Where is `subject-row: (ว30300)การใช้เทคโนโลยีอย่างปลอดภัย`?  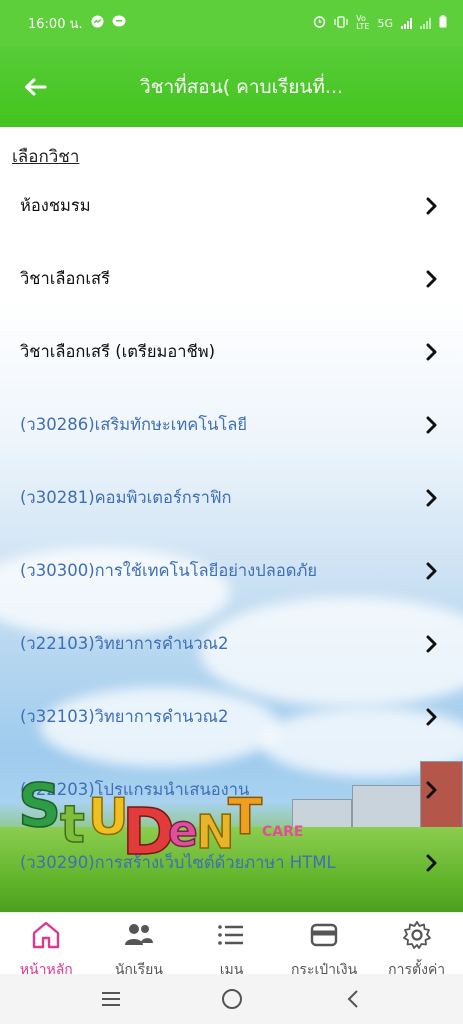 subject-row: (ว30300)การใช้เทคโนโลยีอย่างปลอดภัย is located at coordinates (231, 570).